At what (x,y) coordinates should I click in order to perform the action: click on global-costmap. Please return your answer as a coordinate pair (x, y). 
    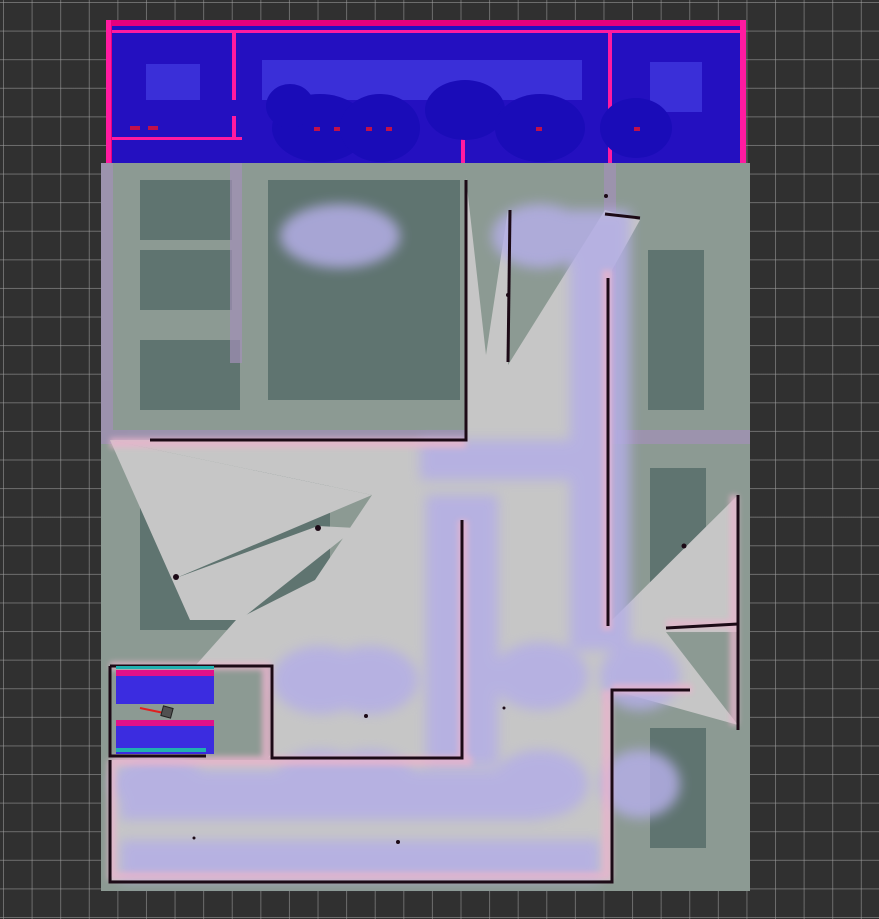
    Looking at the image, I should click on (426, 93).